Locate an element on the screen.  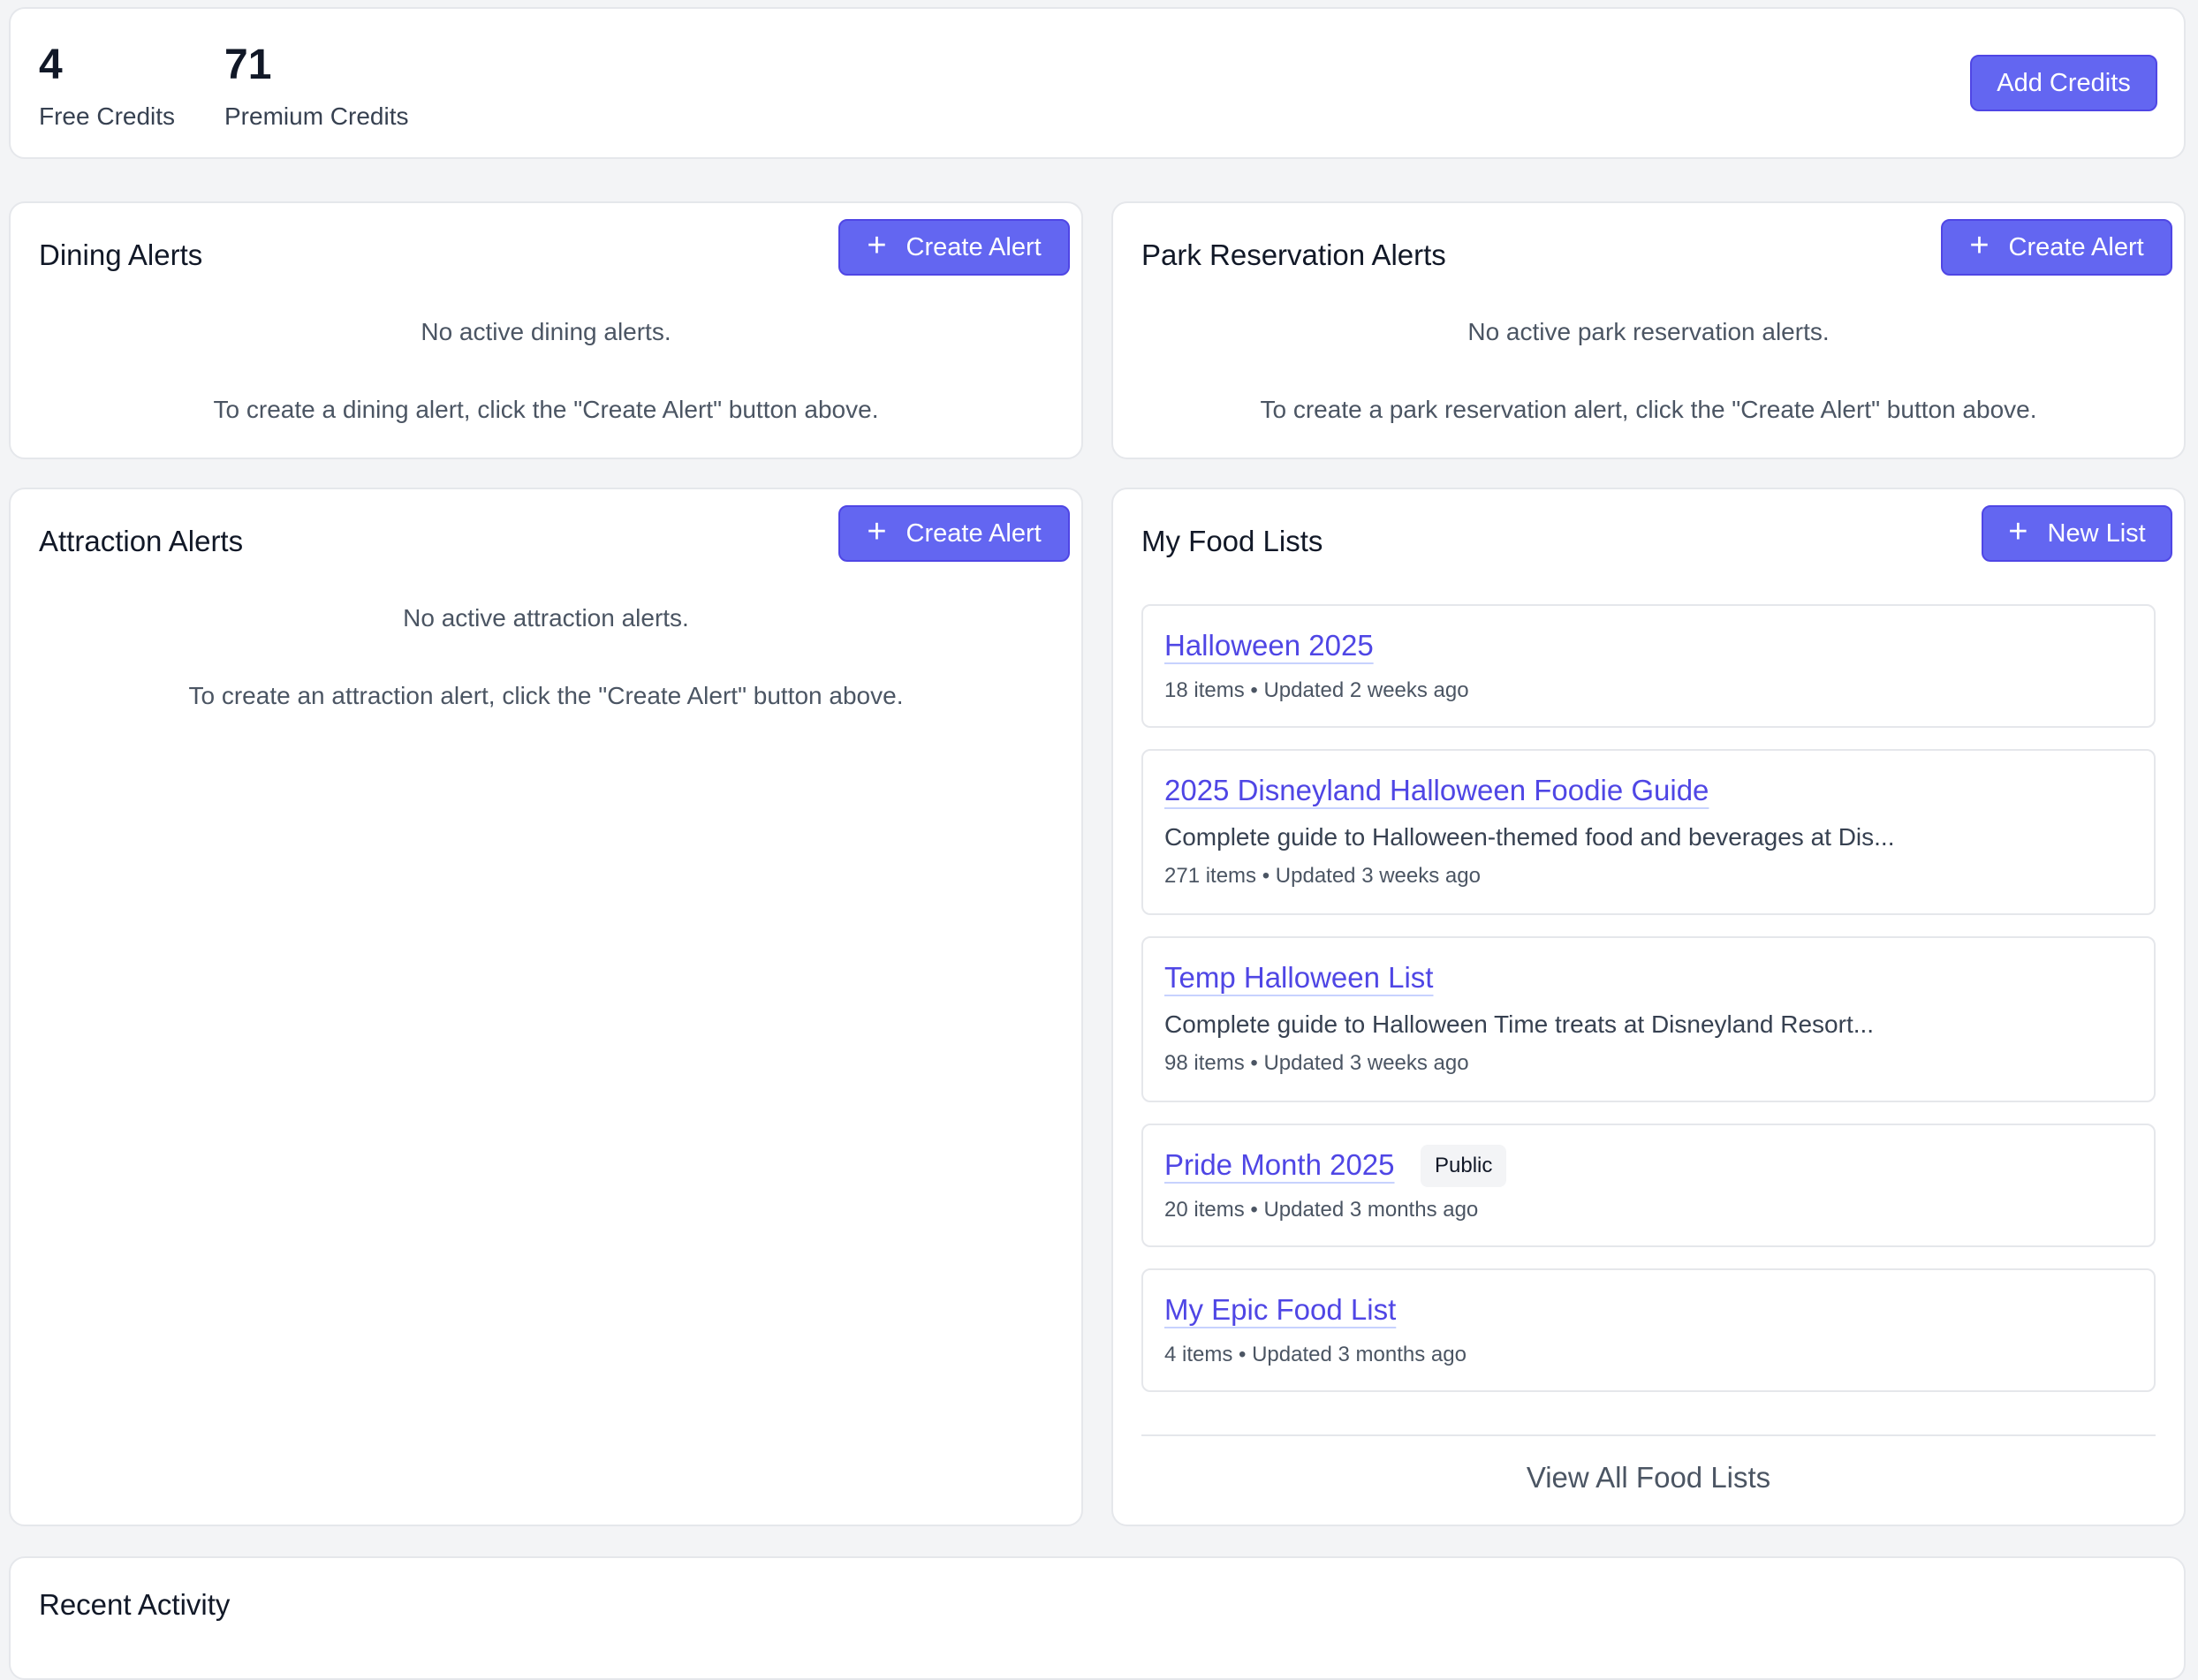
dining-create-alert-button: + Create Alert is located at coordinates (954, 247).